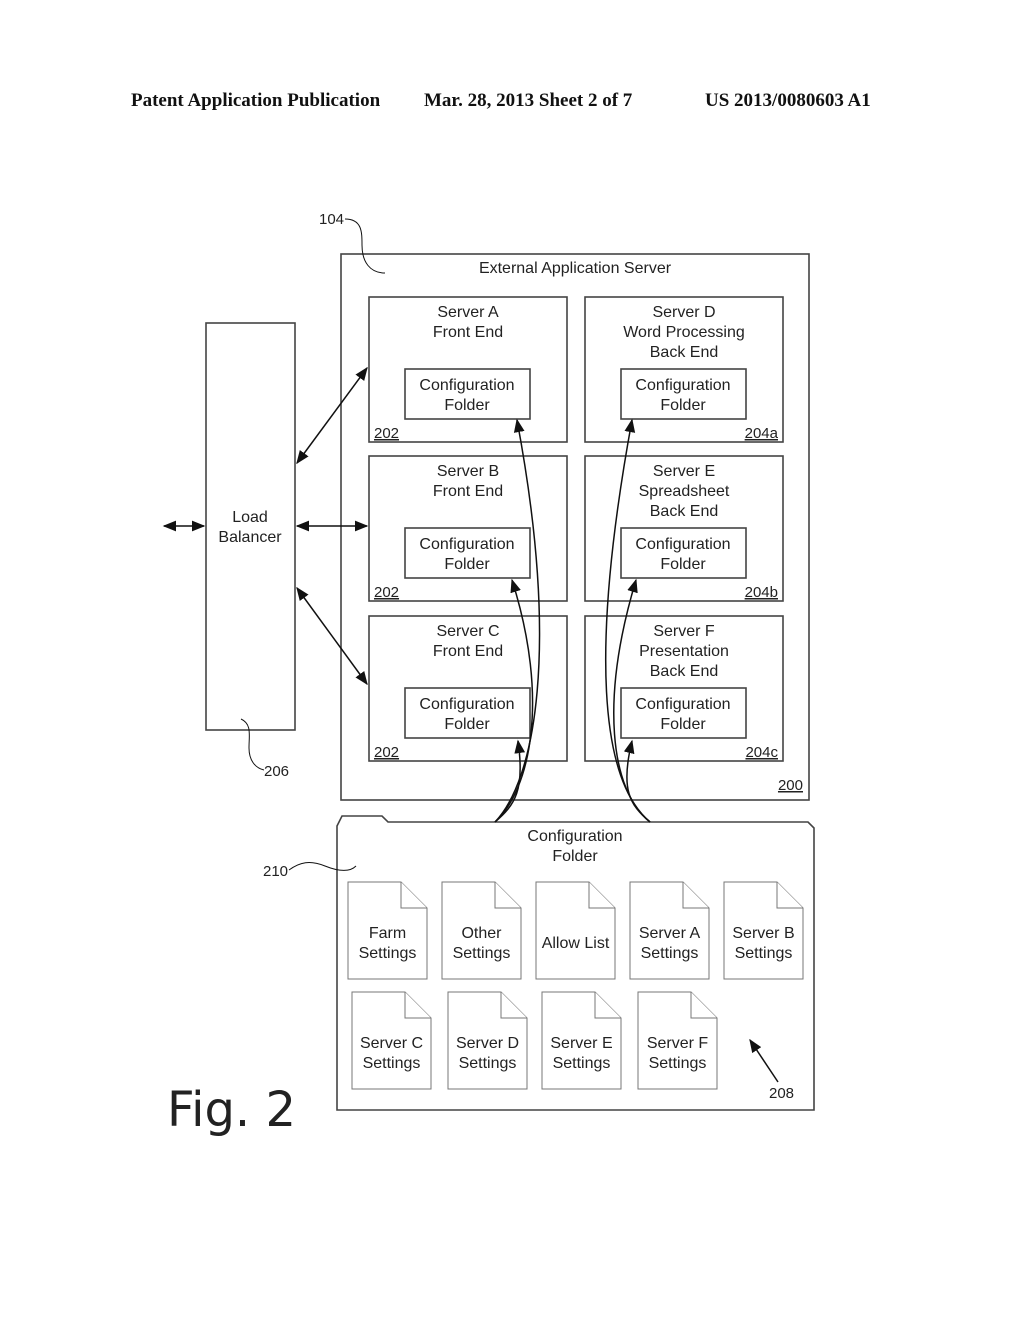 Image resolution: width=1024 pixels, height=1320 pixels. What do you see at coordinates (678, 1043) in the screenshot?
I see `document-label: Server F` at bounding box center [678, 1043].